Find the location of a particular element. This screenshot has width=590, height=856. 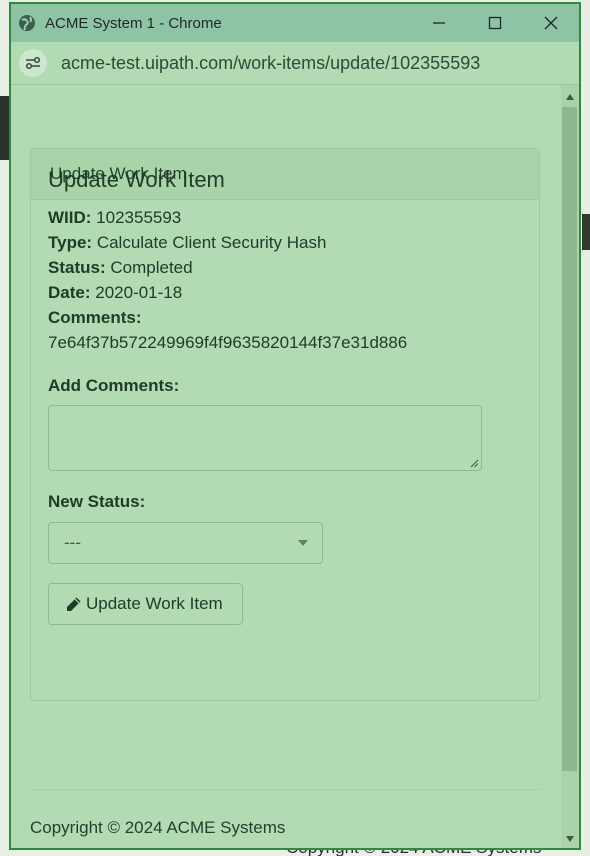

wiid-row: WIID: 102355593 is located at coordinates (268, 217).